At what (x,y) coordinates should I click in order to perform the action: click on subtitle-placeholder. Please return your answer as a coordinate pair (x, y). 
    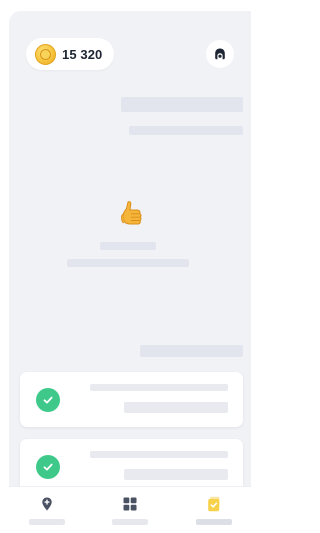
    Looking at the image, I should click on (186, 130).